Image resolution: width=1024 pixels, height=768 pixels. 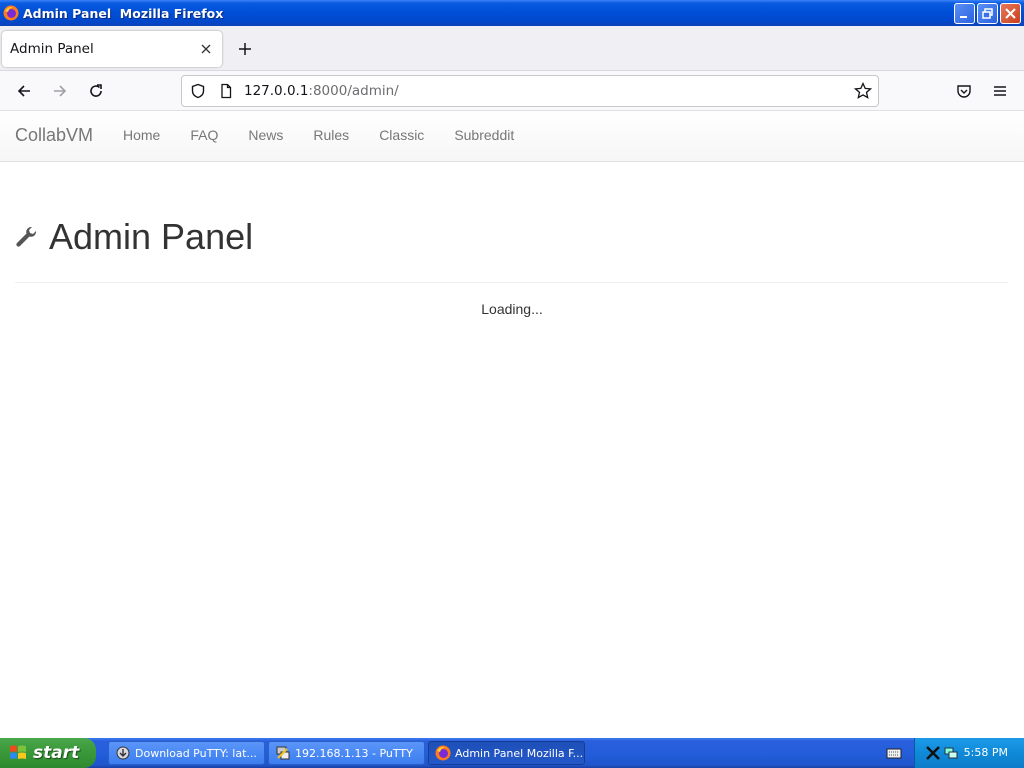 I want to click on restore-icon, so click(x=987, y=13).